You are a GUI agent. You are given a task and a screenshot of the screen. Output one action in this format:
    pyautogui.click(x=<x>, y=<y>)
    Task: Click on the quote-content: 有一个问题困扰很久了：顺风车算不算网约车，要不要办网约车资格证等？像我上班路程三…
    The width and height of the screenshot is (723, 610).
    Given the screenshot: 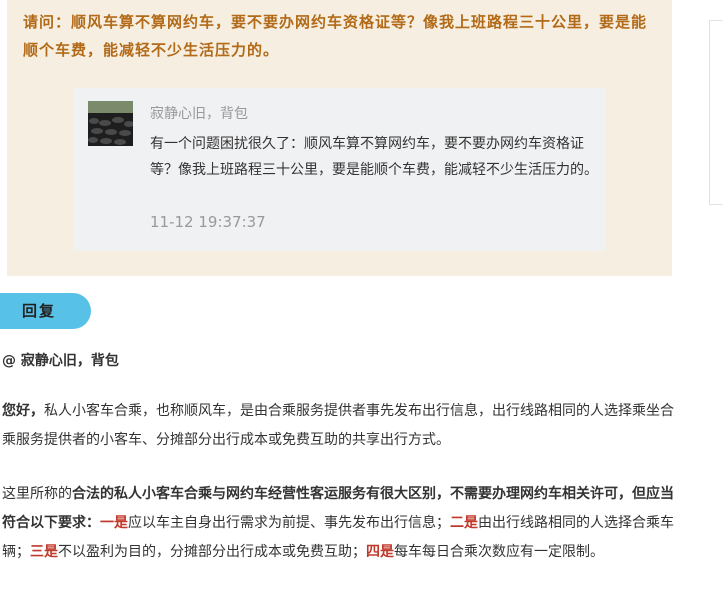 What is the action you would take?
    pyautogui.click(x=374, y=157)
    